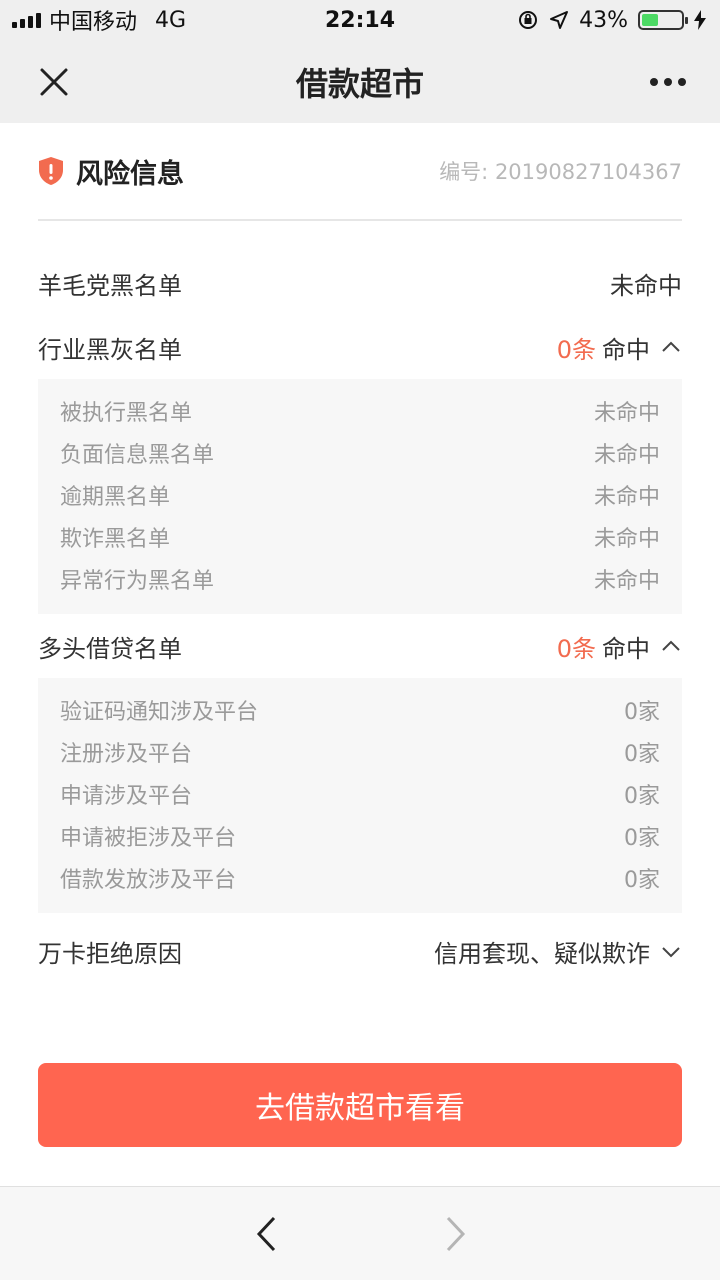  Describe the element at coordinates (360, 951) in the screenshot. I see `rejection-reason-row: 万卡拒绝原因 信用套现、疑似欺诈` at that location.